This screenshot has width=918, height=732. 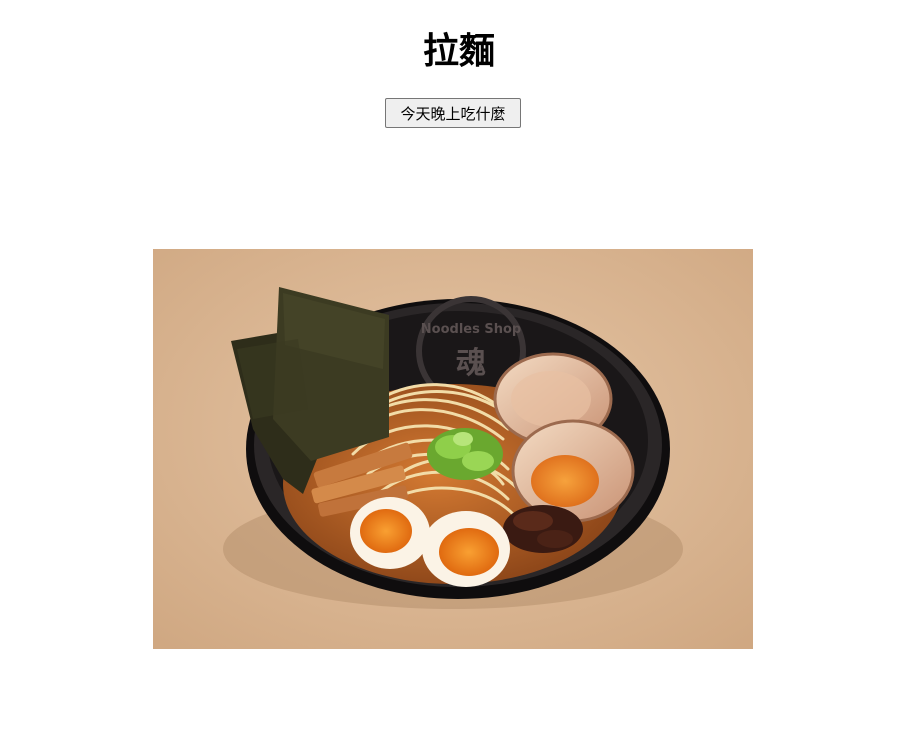 What do you see at coordinates (466, 549) in the screenshot?
I see `ajitama-egg-right` at bounding box center [466, 549].